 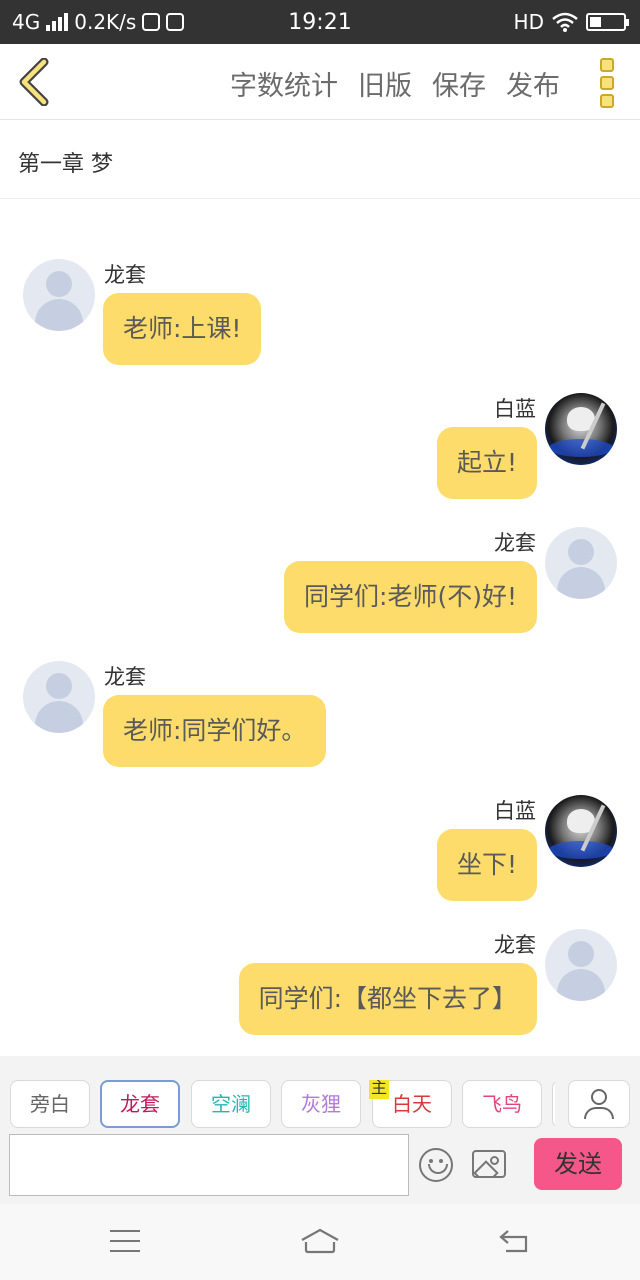 I want to click on back-icon, so click(x=514, y=1241).